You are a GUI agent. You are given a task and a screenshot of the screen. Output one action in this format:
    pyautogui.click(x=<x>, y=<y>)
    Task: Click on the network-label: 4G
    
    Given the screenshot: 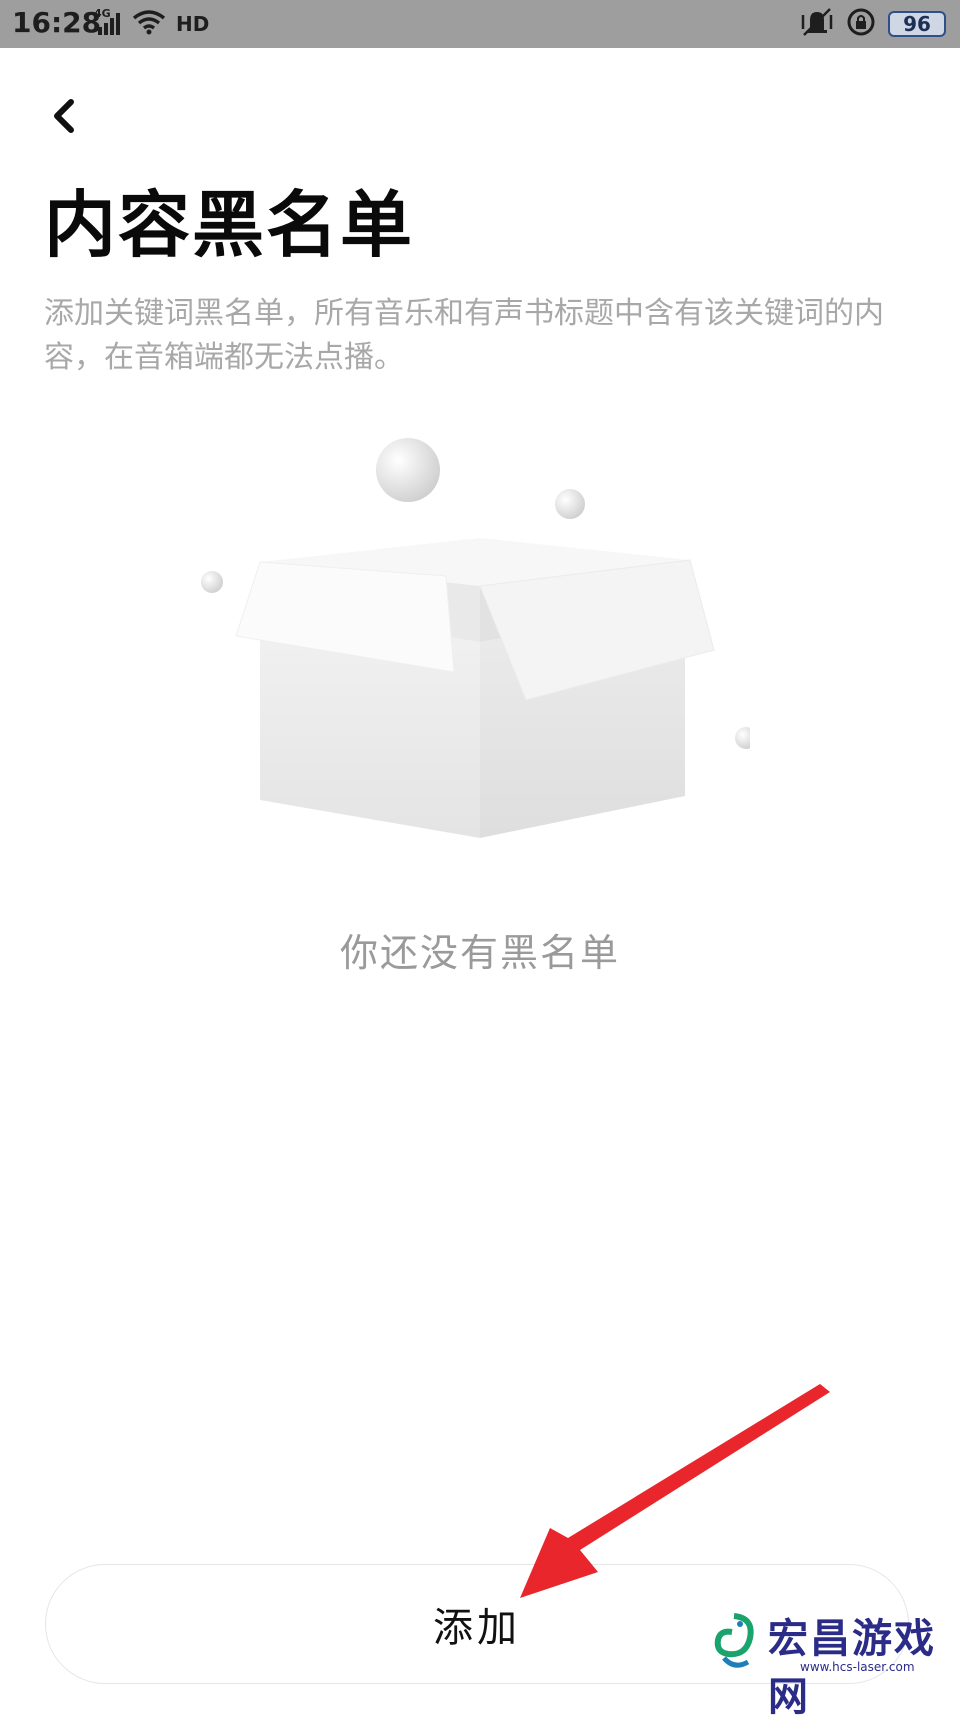 What is the action you would take?
    pyautogui.click(x=102, y=13)
    